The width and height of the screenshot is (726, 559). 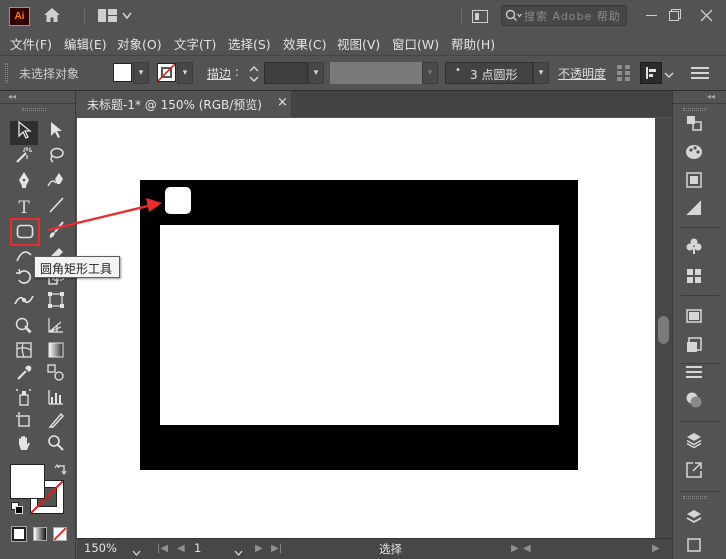 What do you see at coordinates (24, 353) in the screenshot?
I see `mesh-tool-icon` at bounding box center [24, 353].